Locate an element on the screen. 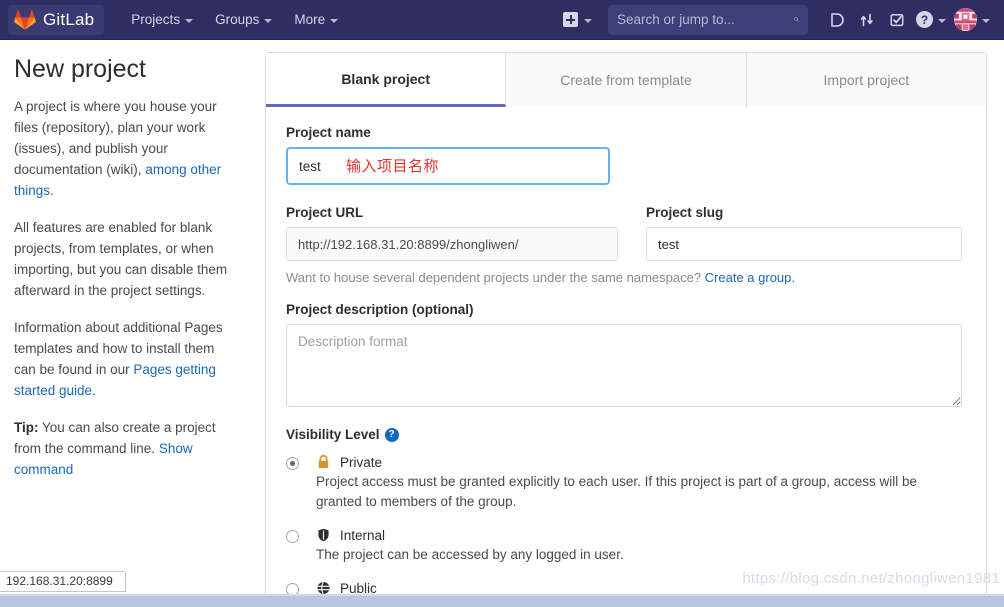  visibility-level-header: Visibility Level ? is located at coordinates (624, 434).